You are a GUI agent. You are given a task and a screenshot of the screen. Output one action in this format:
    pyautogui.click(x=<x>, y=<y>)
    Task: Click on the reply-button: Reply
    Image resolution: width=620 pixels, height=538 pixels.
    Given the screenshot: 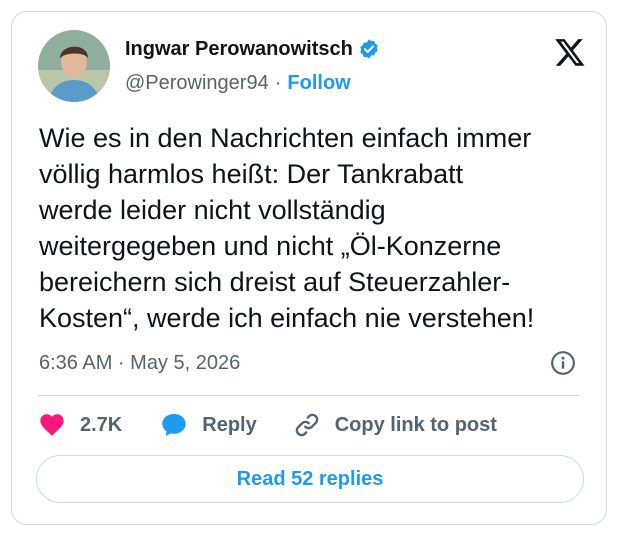 What is the action you would take?
    pyautogui.click(x=208, y=425)
    